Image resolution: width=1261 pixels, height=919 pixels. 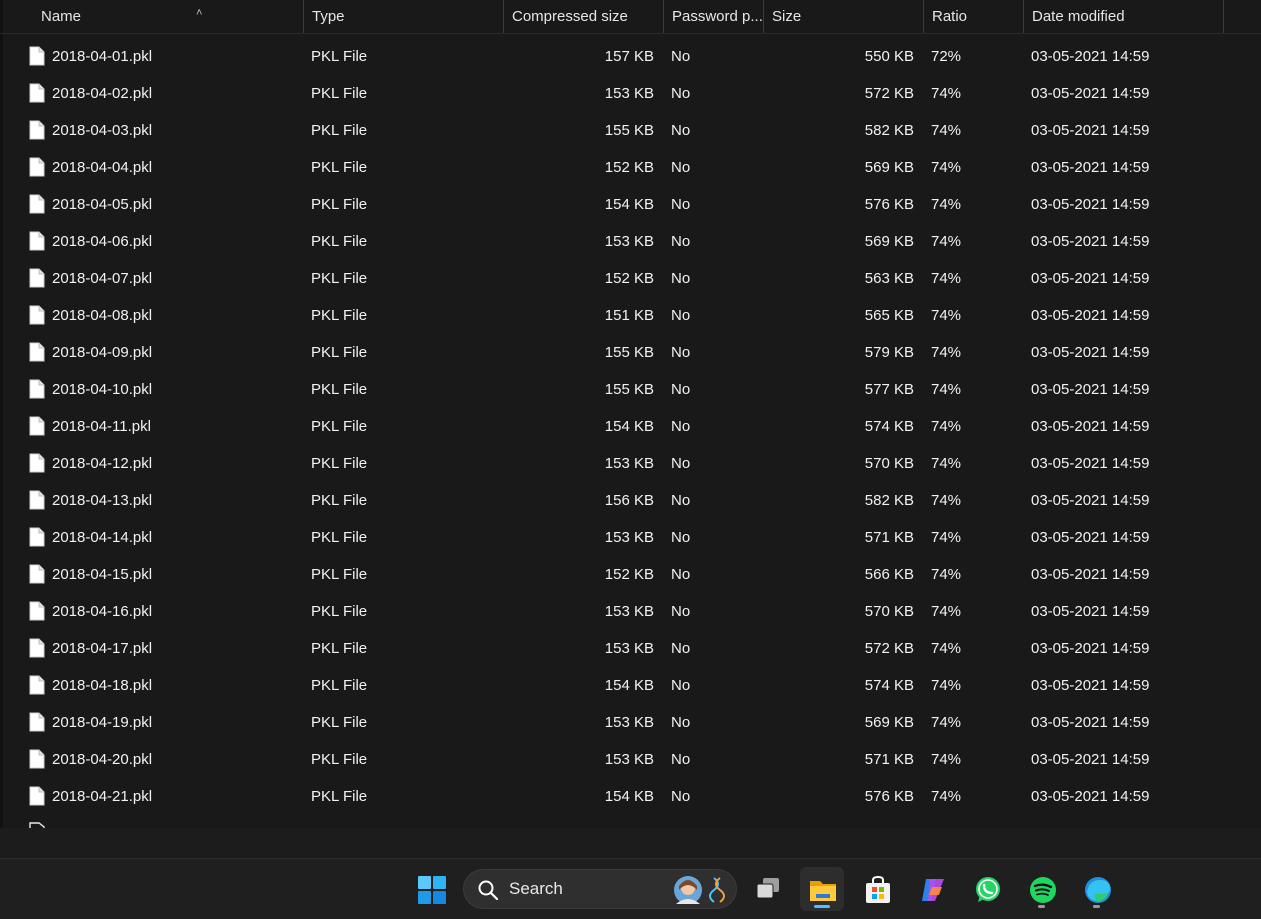 What do you see at coordinates (102, 648) in the screenshot?
I see `file-name: 2018-04-17.pkl` at bounding box center [102, 648].